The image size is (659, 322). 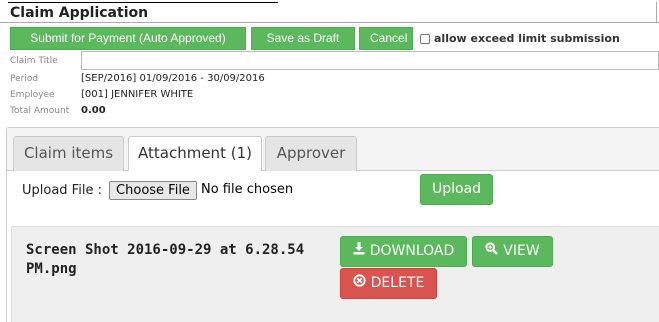 I want to click on title-divider, so click(x=329, y=22).